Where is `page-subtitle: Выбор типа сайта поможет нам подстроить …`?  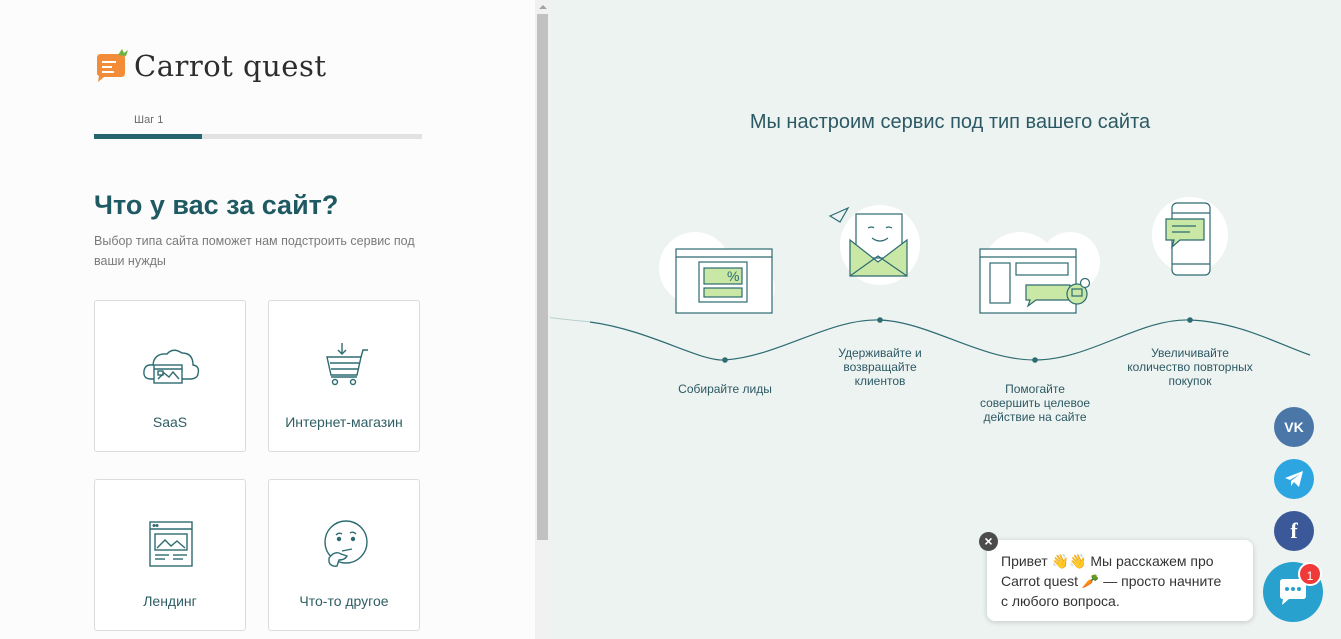
page-subtitle: Выбор типа сайта поможет нам подстроить … is located at coordinates (254, 251).